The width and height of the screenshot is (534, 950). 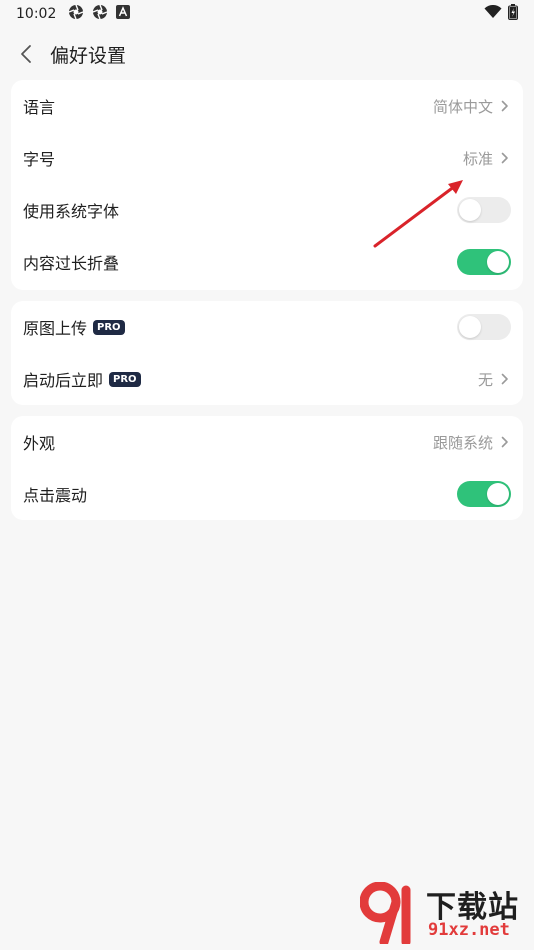 I want to click on battery-icon, so click(x=513, y=14).